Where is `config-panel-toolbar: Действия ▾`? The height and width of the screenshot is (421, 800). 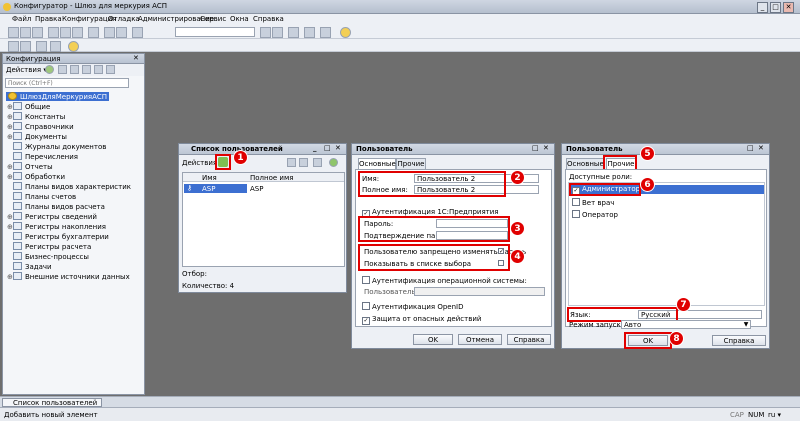
config-panel-toolbar: Действия ▾ is located at coordinates (73, 70).